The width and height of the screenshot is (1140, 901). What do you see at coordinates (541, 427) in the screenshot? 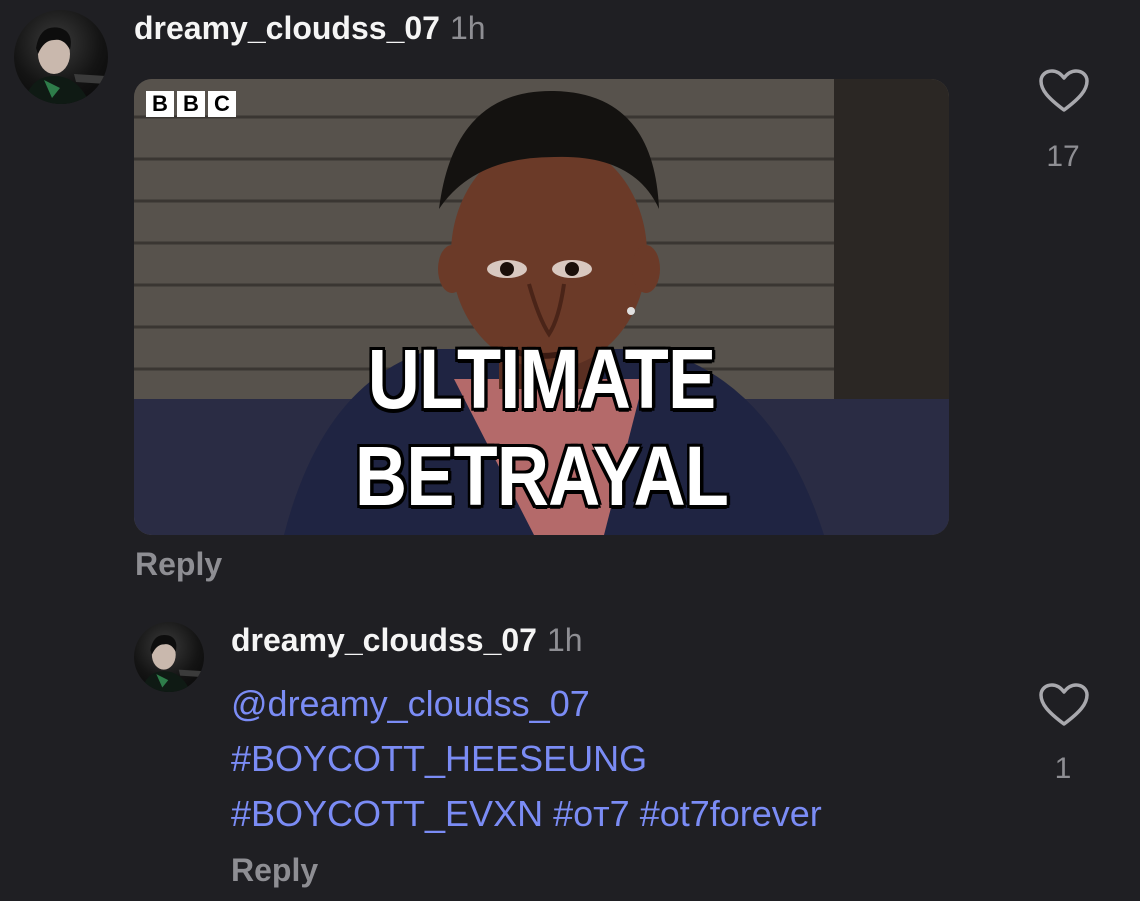
I see `gif-caption: ULTIMATE BETRAYAL` at bounding box center [541, 427].